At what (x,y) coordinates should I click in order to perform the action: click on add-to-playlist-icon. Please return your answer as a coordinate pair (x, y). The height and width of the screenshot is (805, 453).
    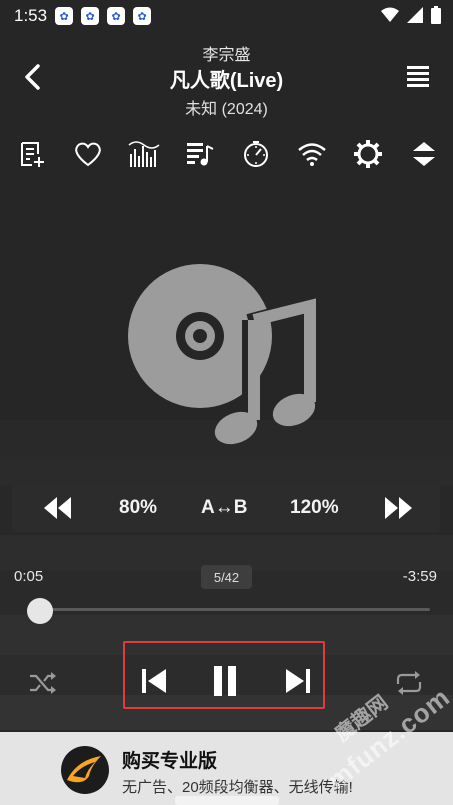
    Looking at the image, I should click on (32, 154).